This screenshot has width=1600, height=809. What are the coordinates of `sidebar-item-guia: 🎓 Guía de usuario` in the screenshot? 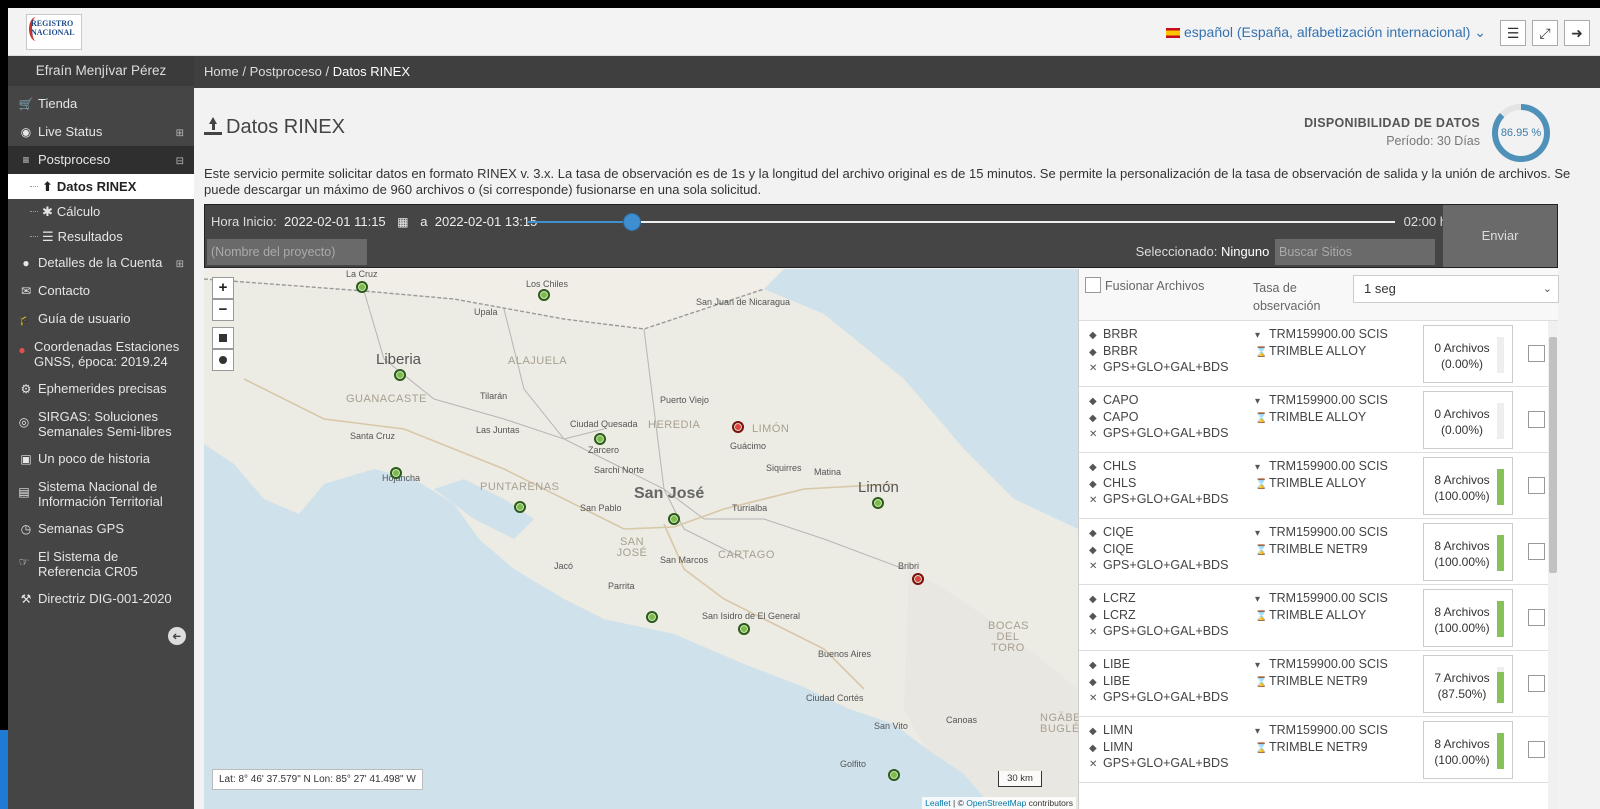 It's located at (101, 319).